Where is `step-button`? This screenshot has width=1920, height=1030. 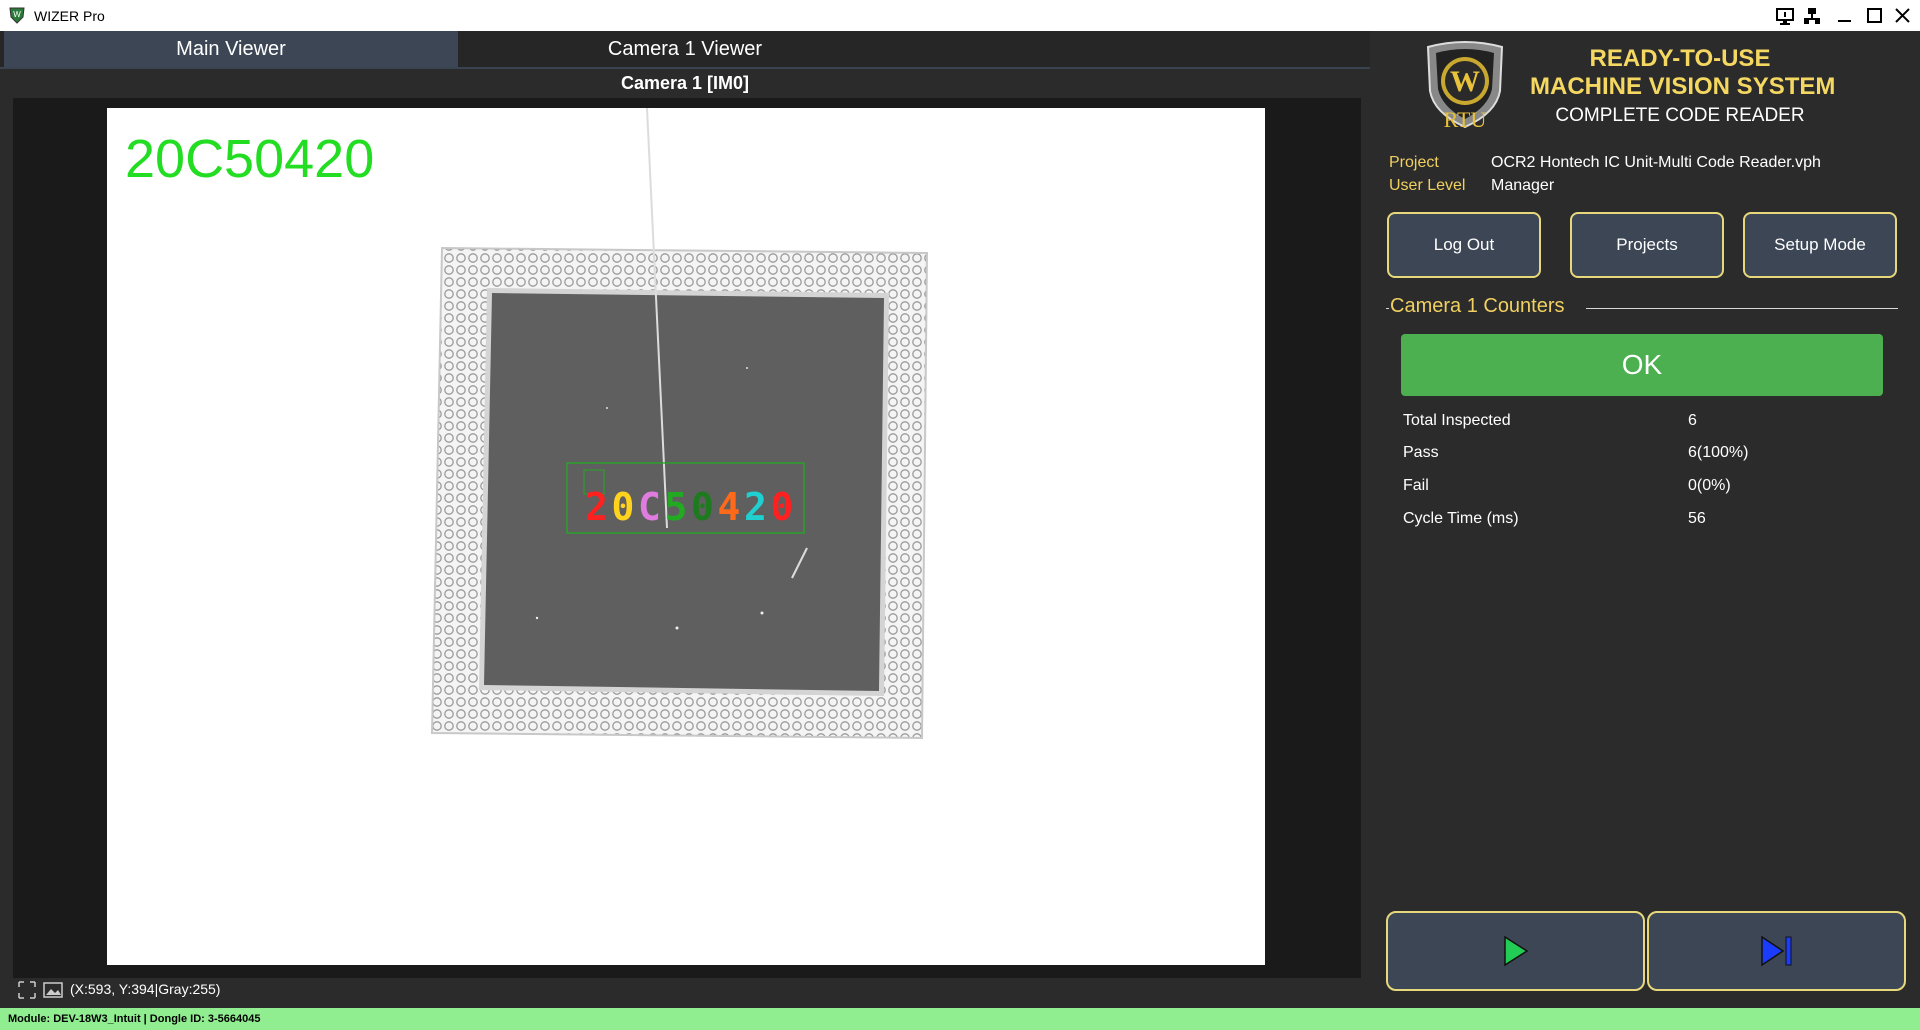
step-button is located at coordinates (1776, 951).